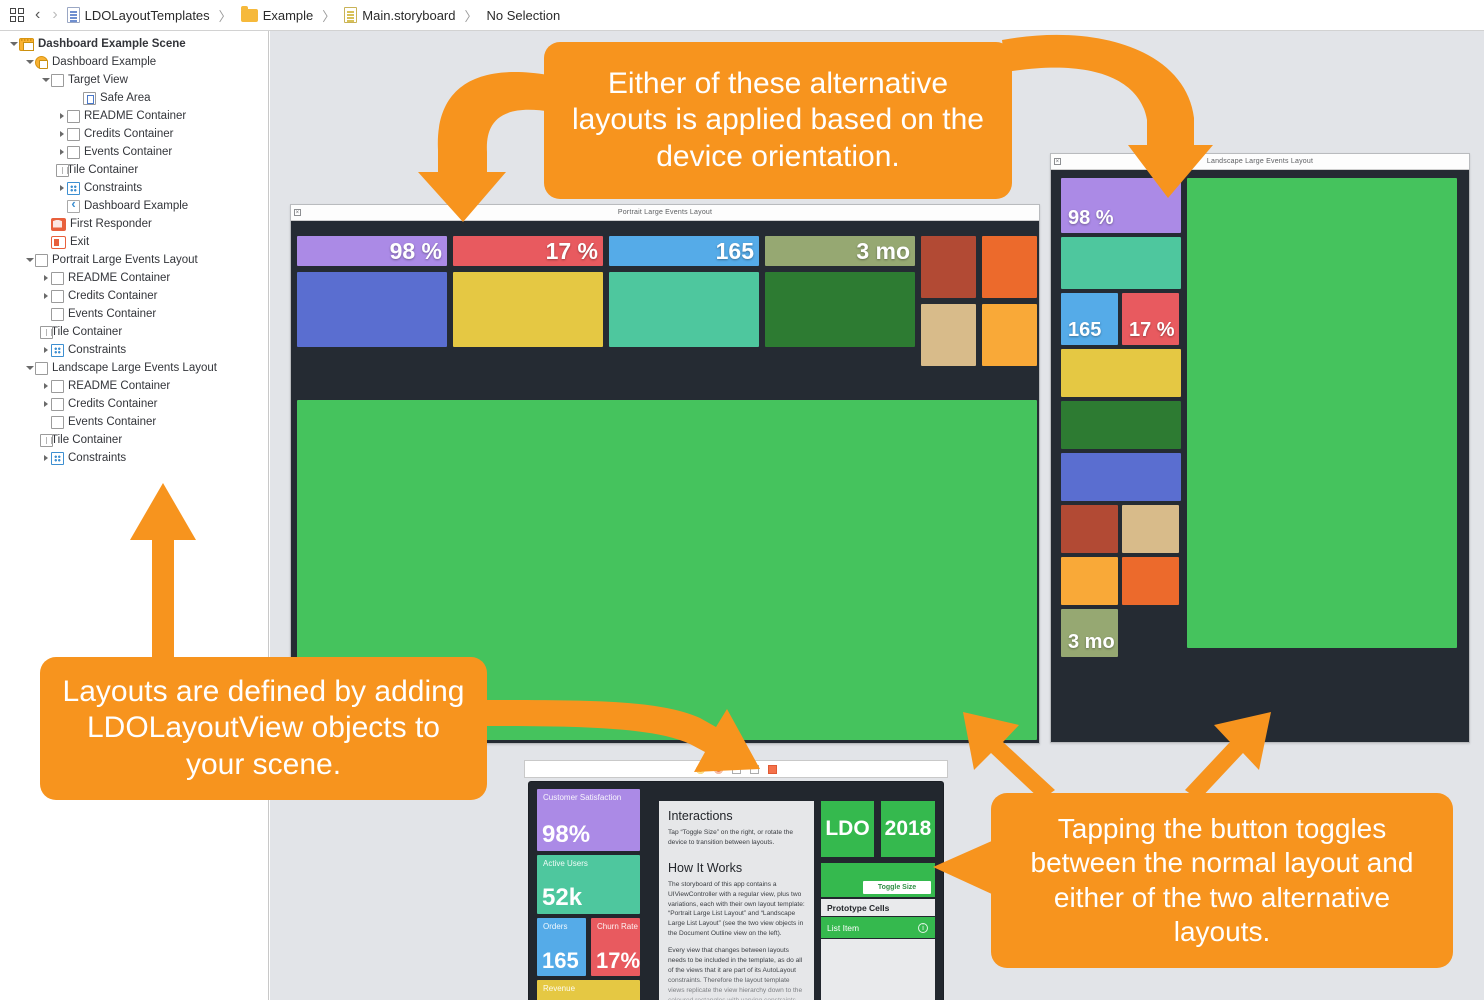 This screenshot has height=1000, width=1484. Describe the element at coordinates (840, 309) in the screenshot. I see `forest-block` at that location.